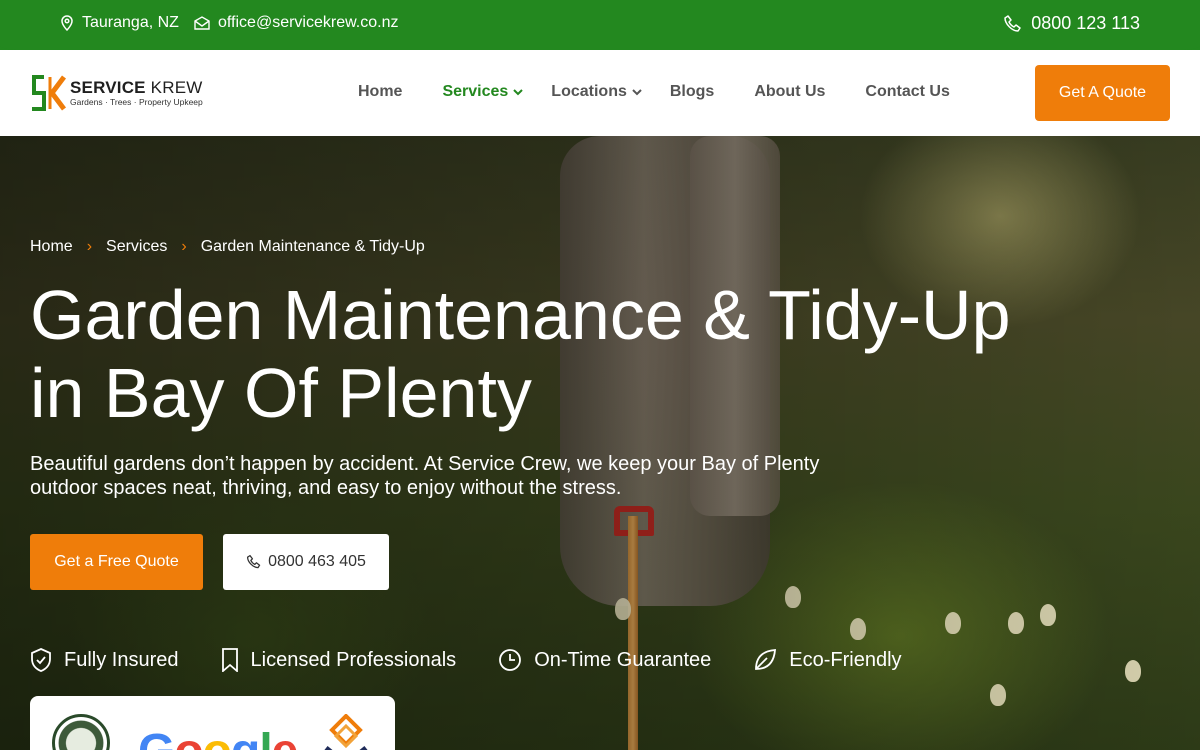 The height and width of the screenshot is (750, 1200). I want to click on trust-badges: Google, so click(212, 723).